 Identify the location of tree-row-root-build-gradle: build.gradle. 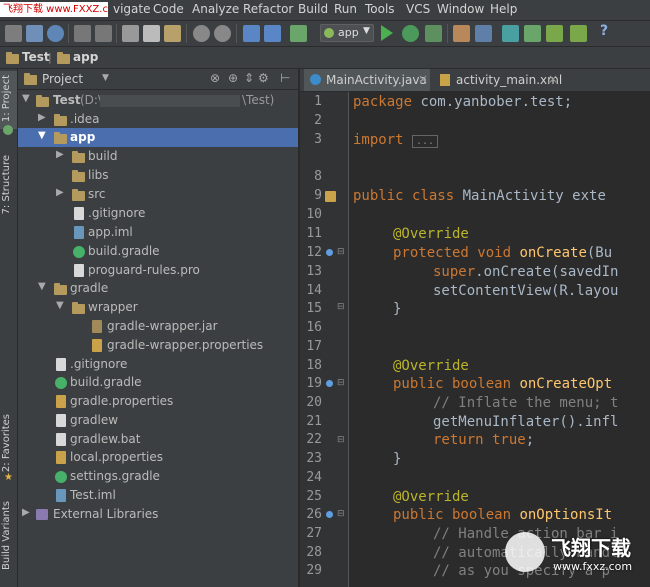
(158, 382).